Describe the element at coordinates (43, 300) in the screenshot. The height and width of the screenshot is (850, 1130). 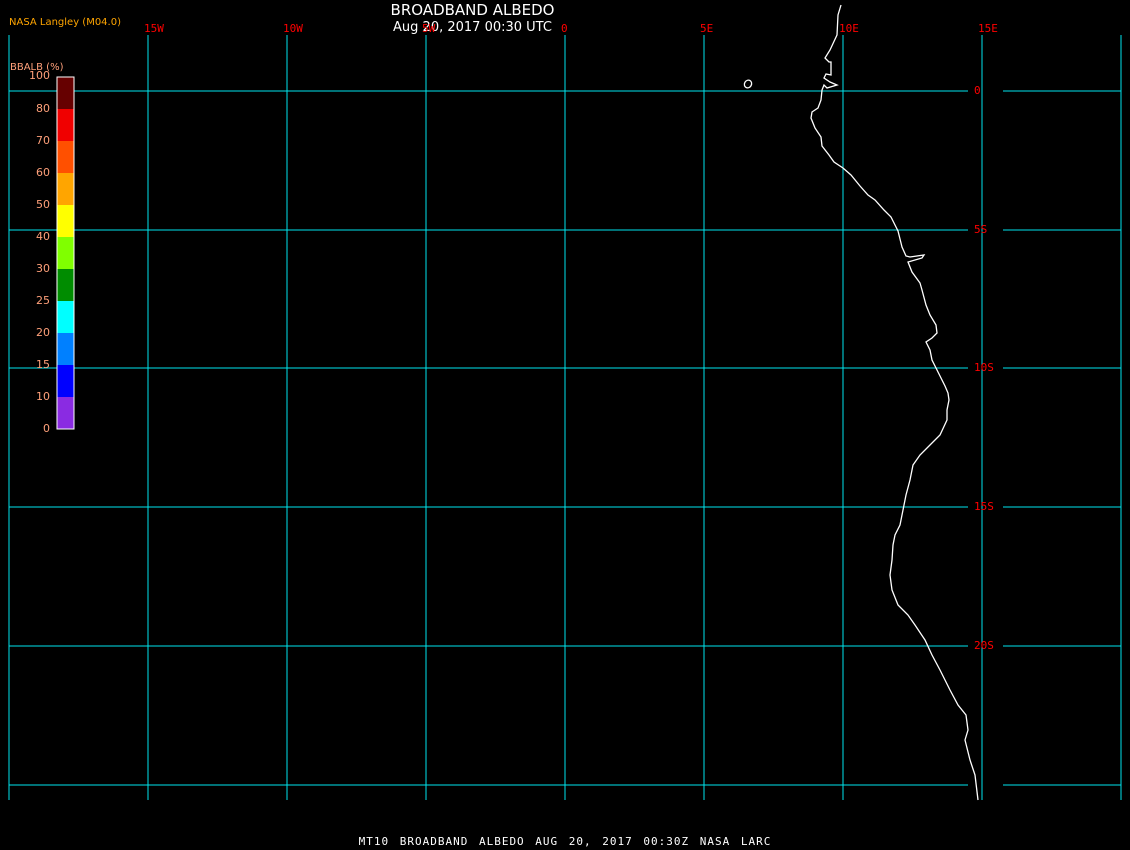
I see `colorbar-tick-label: 25` at that location.